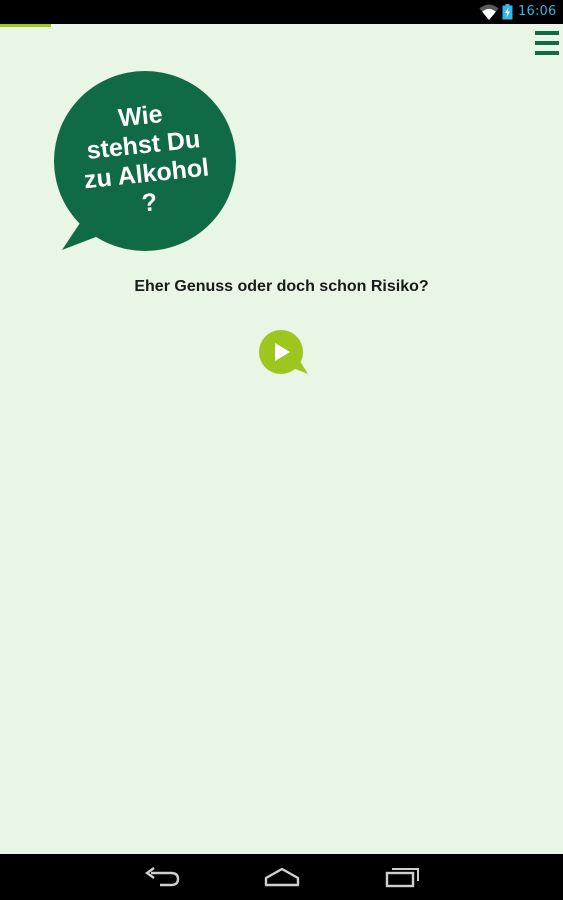 This screenshot has height=900, width=563. Describe the element at coordinates (281, 286) in the screenshot. I see `subtitle-question: Eher Genuss oder doch schon Risiko?` at that location.